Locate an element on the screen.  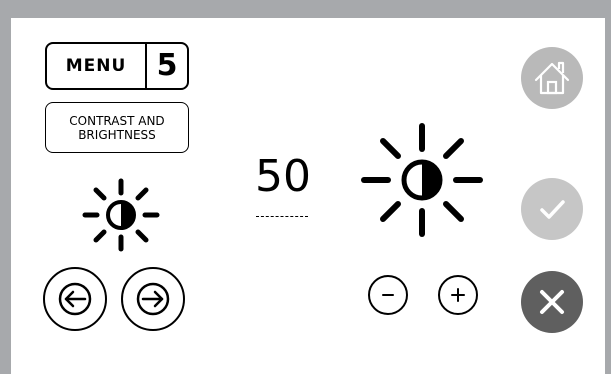
home-button is located at coordinates (552, 78).